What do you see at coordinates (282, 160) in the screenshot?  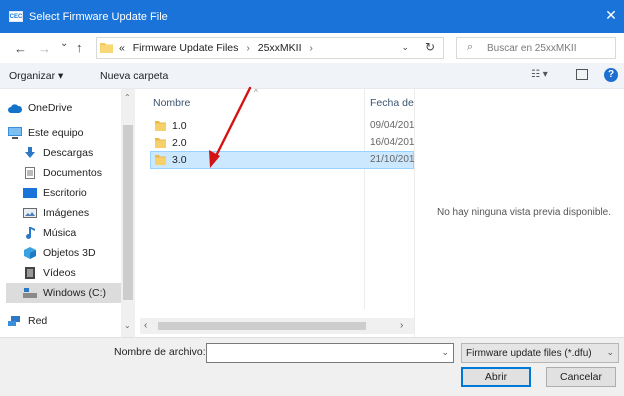 I see `list-item-selected: 3.0 21/10/201` at bounding box center [282, 160].